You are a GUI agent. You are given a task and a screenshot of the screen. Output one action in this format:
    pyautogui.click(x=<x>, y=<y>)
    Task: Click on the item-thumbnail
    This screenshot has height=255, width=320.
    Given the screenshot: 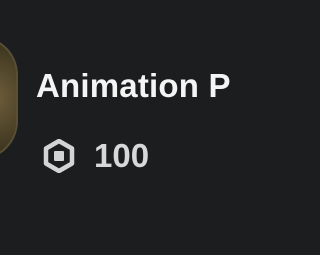 What is the action you would take?
    pyautogui.click(x=9, y=98)
    